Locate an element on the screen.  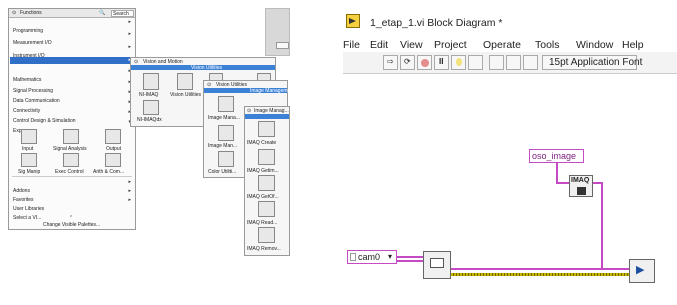
camera-control: cam0 ▾ is located at coordinates (372, 257).